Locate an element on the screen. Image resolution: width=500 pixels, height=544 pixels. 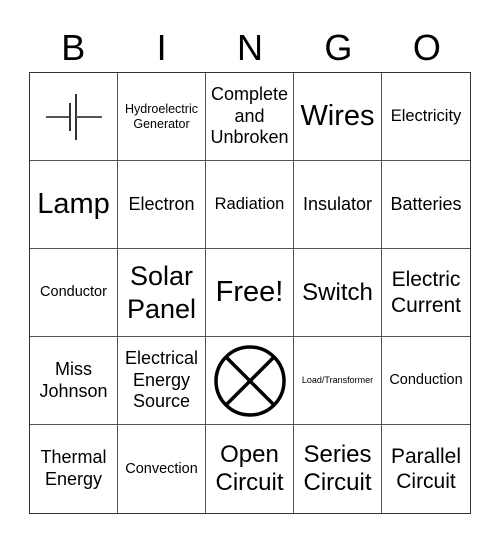
header-letter-g: G is located at coordinates (338, 47).